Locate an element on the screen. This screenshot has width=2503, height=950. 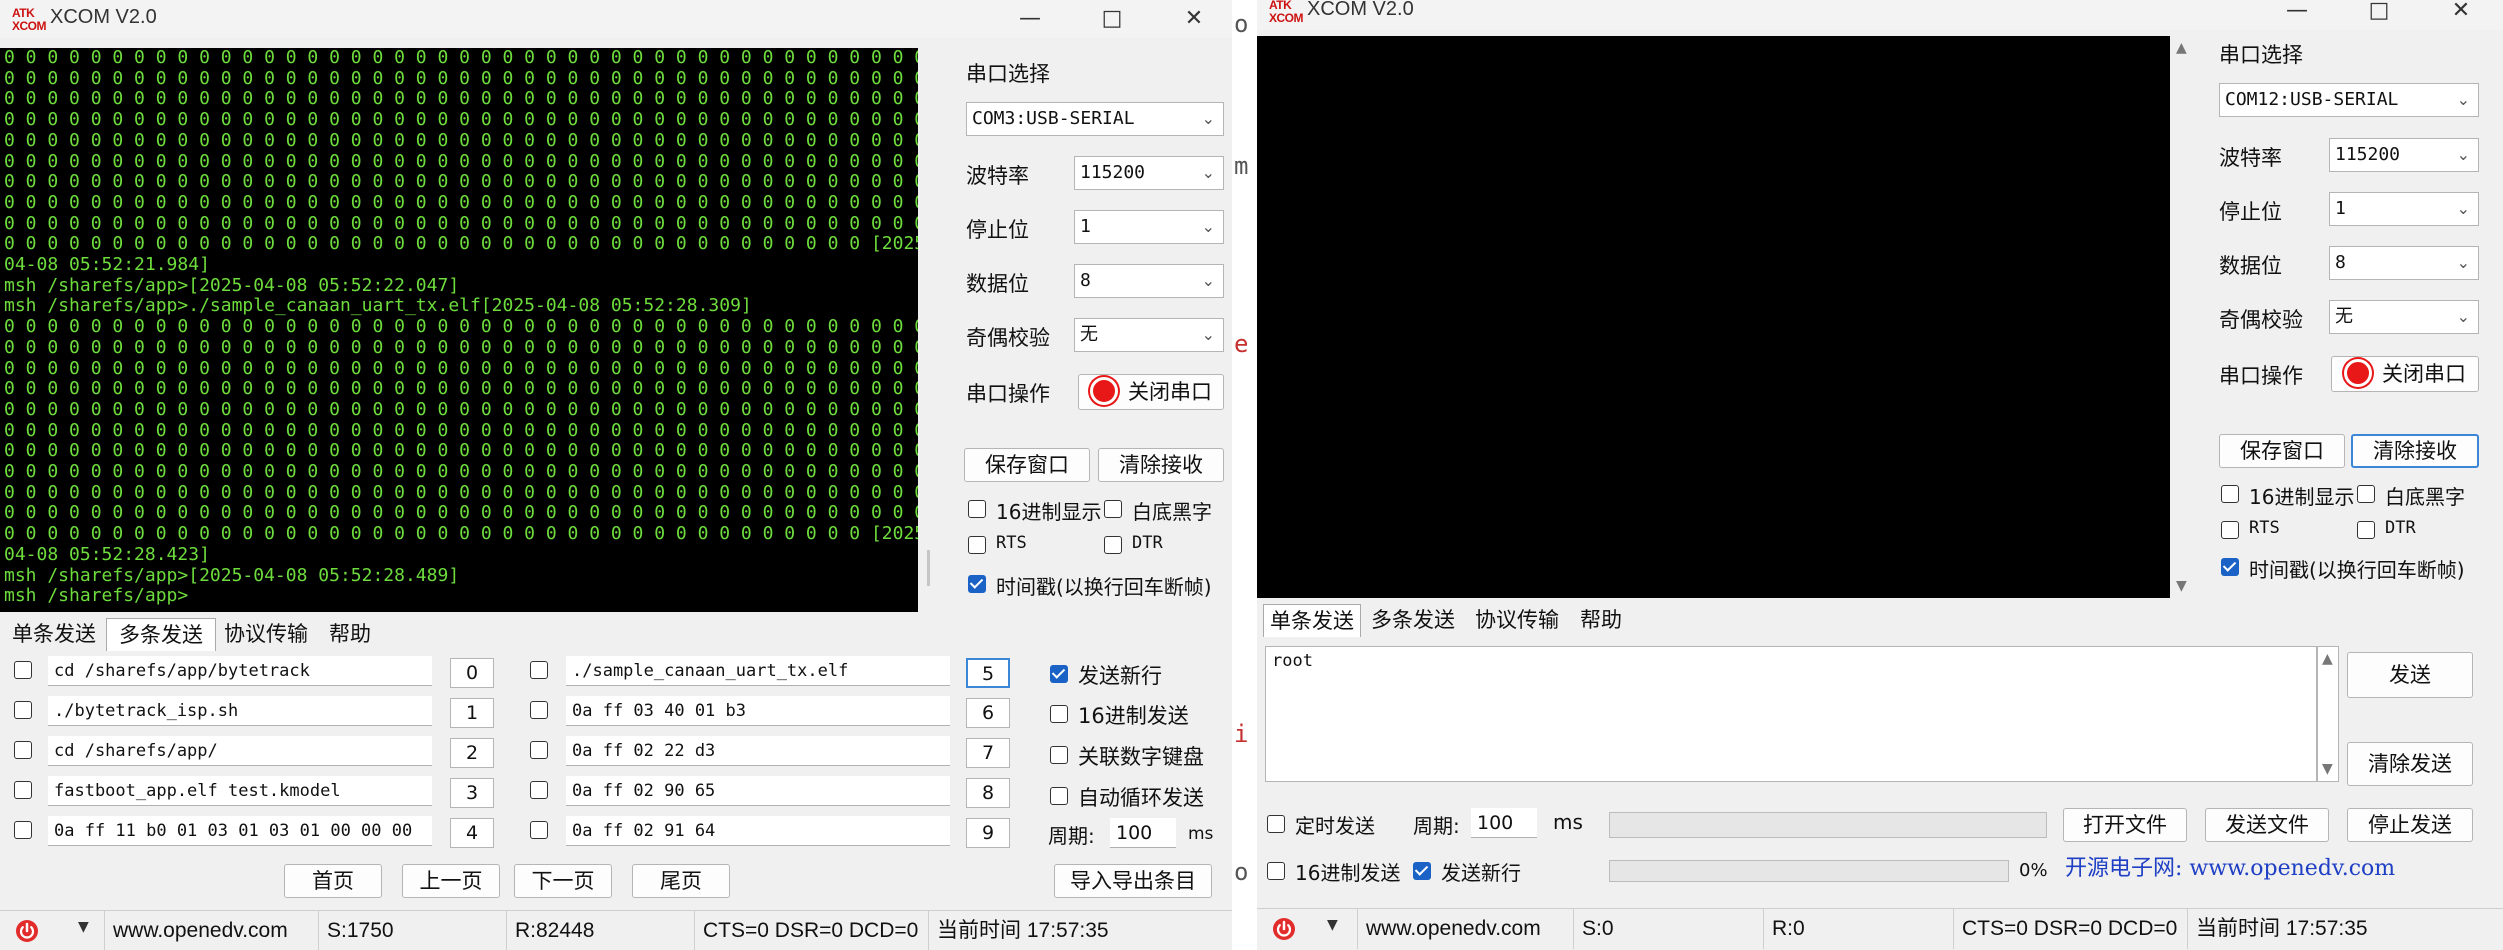
import-export-button: 导入导出条目 is located at coordinates (1133, 881).